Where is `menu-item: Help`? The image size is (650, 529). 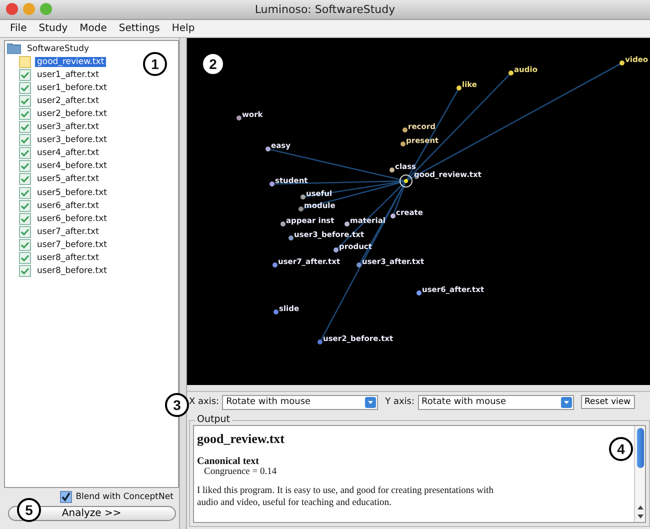 menu-item: Help is located at coordinates (185, 28).